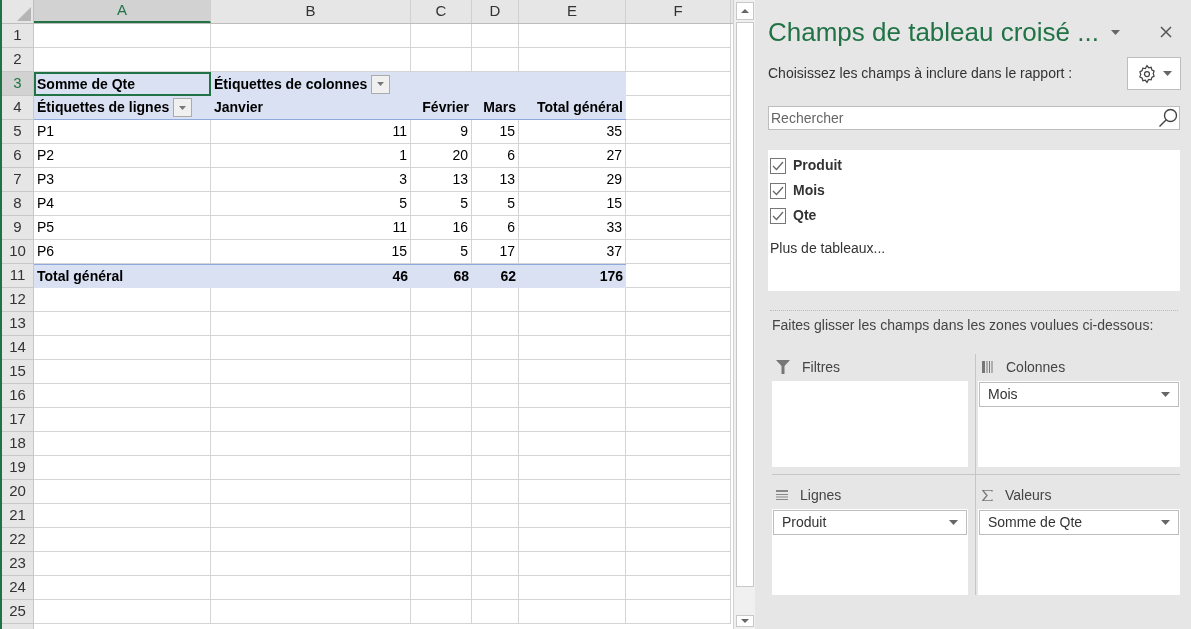 This screenshot has height=629, width=1191. I want to click on row-header: 13, so click(18, 324).